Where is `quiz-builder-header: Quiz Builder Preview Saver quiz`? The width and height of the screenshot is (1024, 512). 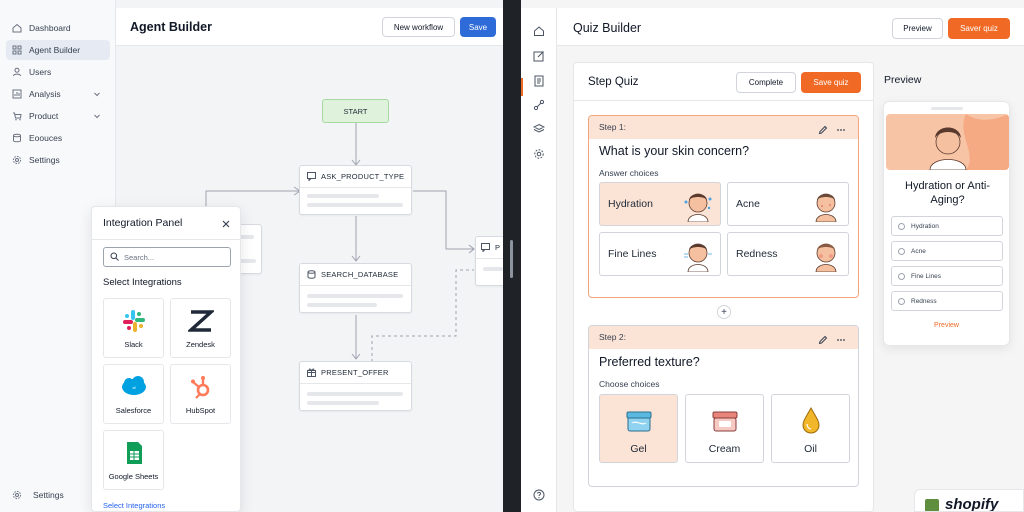
quiz-builder-header: Quiz Builder Preview Saver quiz is located at coordinates (790, 27).